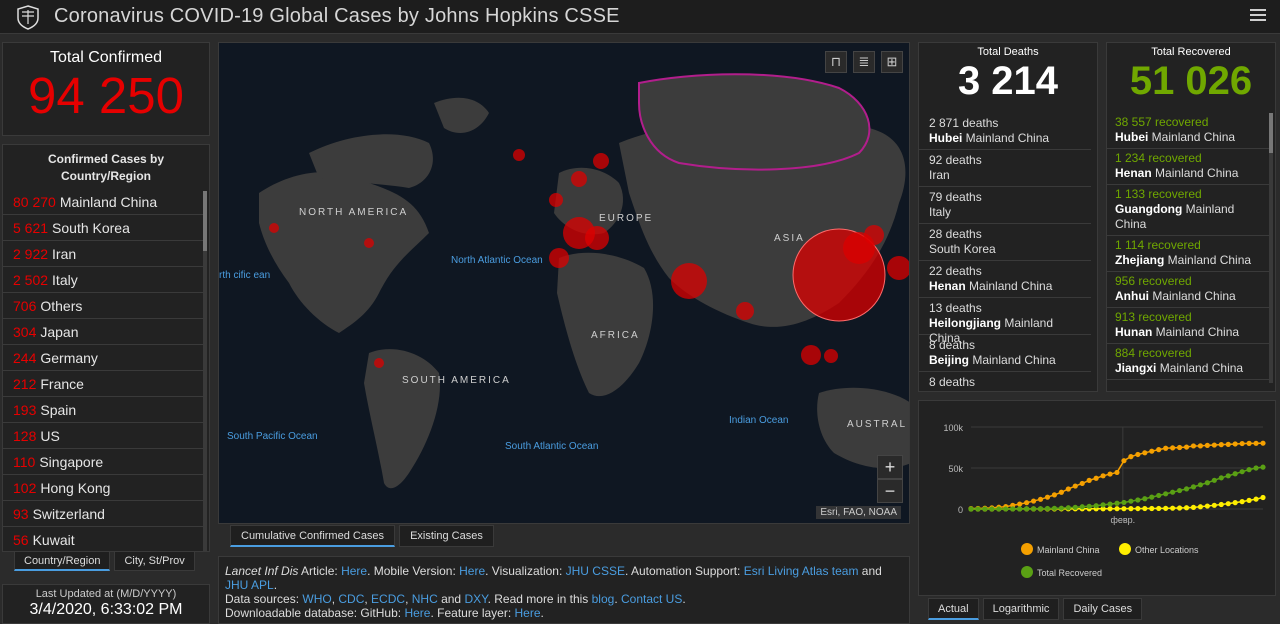 This screenshot has height=624, width=1280. I want to click on dxy-link: DXY, so click(475, 599).